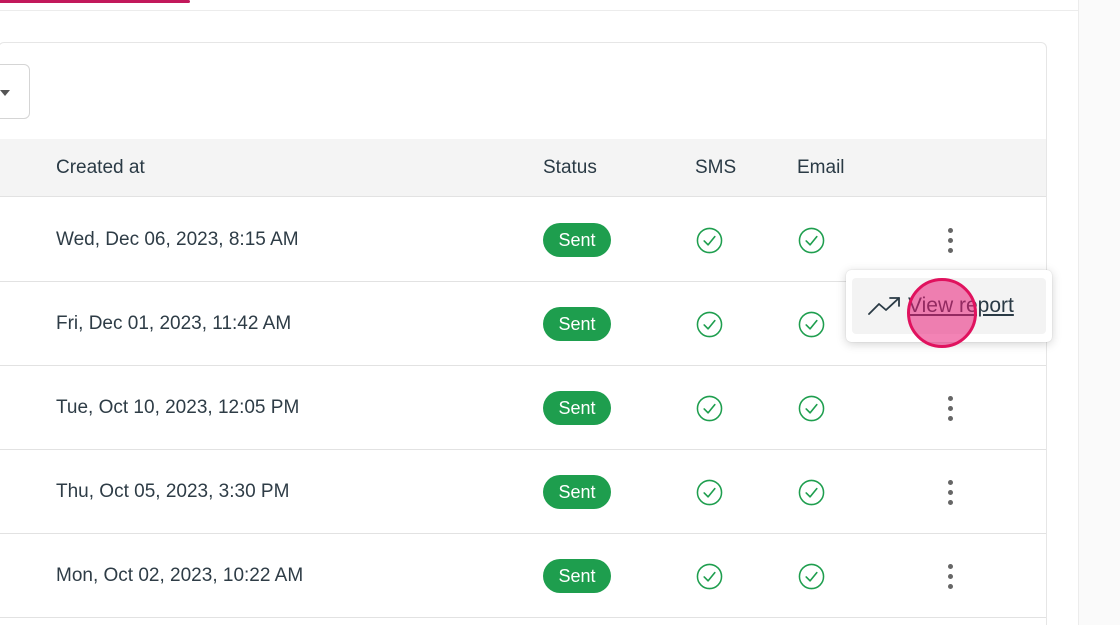 This screenshot has height=625, width=1120. Describe the element at coordinates (523, 492) in the screenshot. I see `table-row: Thu, Oct 05, 2023, 3:30 PM Sent` at that location.